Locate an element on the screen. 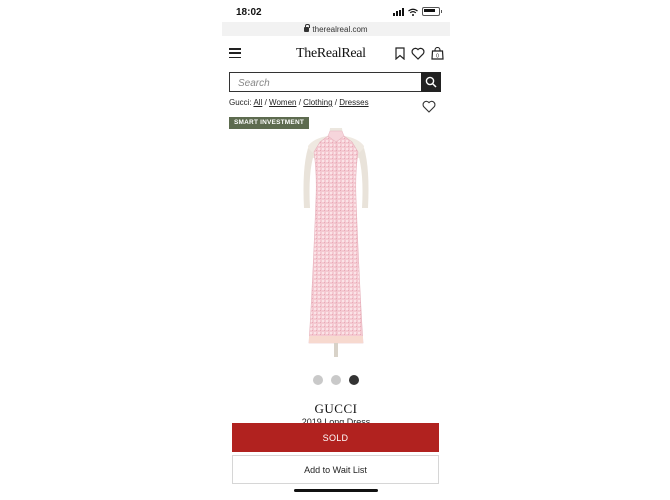 This screenshot has width=670, height=500. menu-icon is located at coordinates (235, 53).